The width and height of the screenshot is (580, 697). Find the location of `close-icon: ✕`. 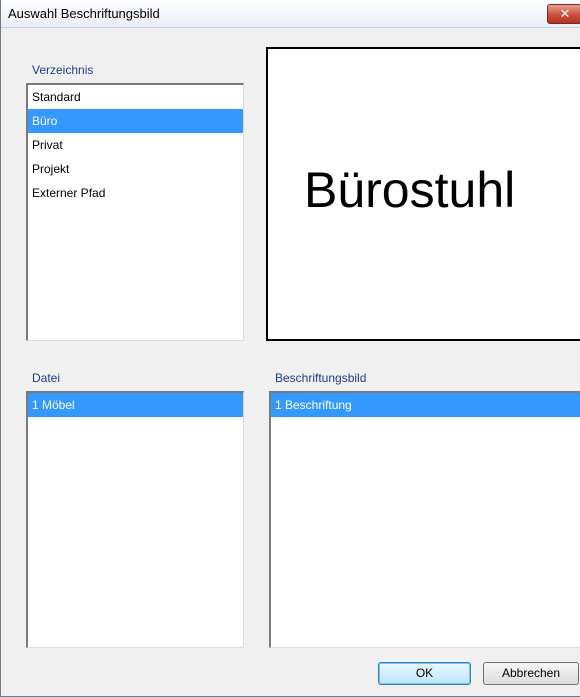

close-icon: ✕ is located at coordinates (565, 13).